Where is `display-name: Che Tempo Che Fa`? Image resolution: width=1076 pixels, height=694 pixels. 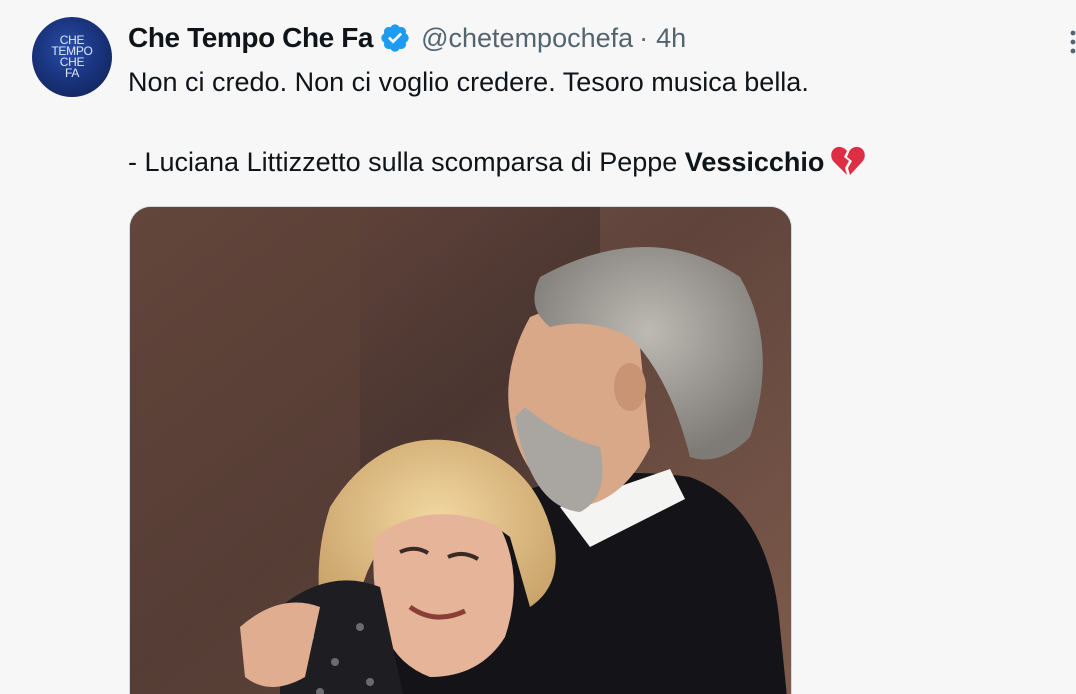
display-name: Che Tempo Che Fa is located at coordinates (251, 38).